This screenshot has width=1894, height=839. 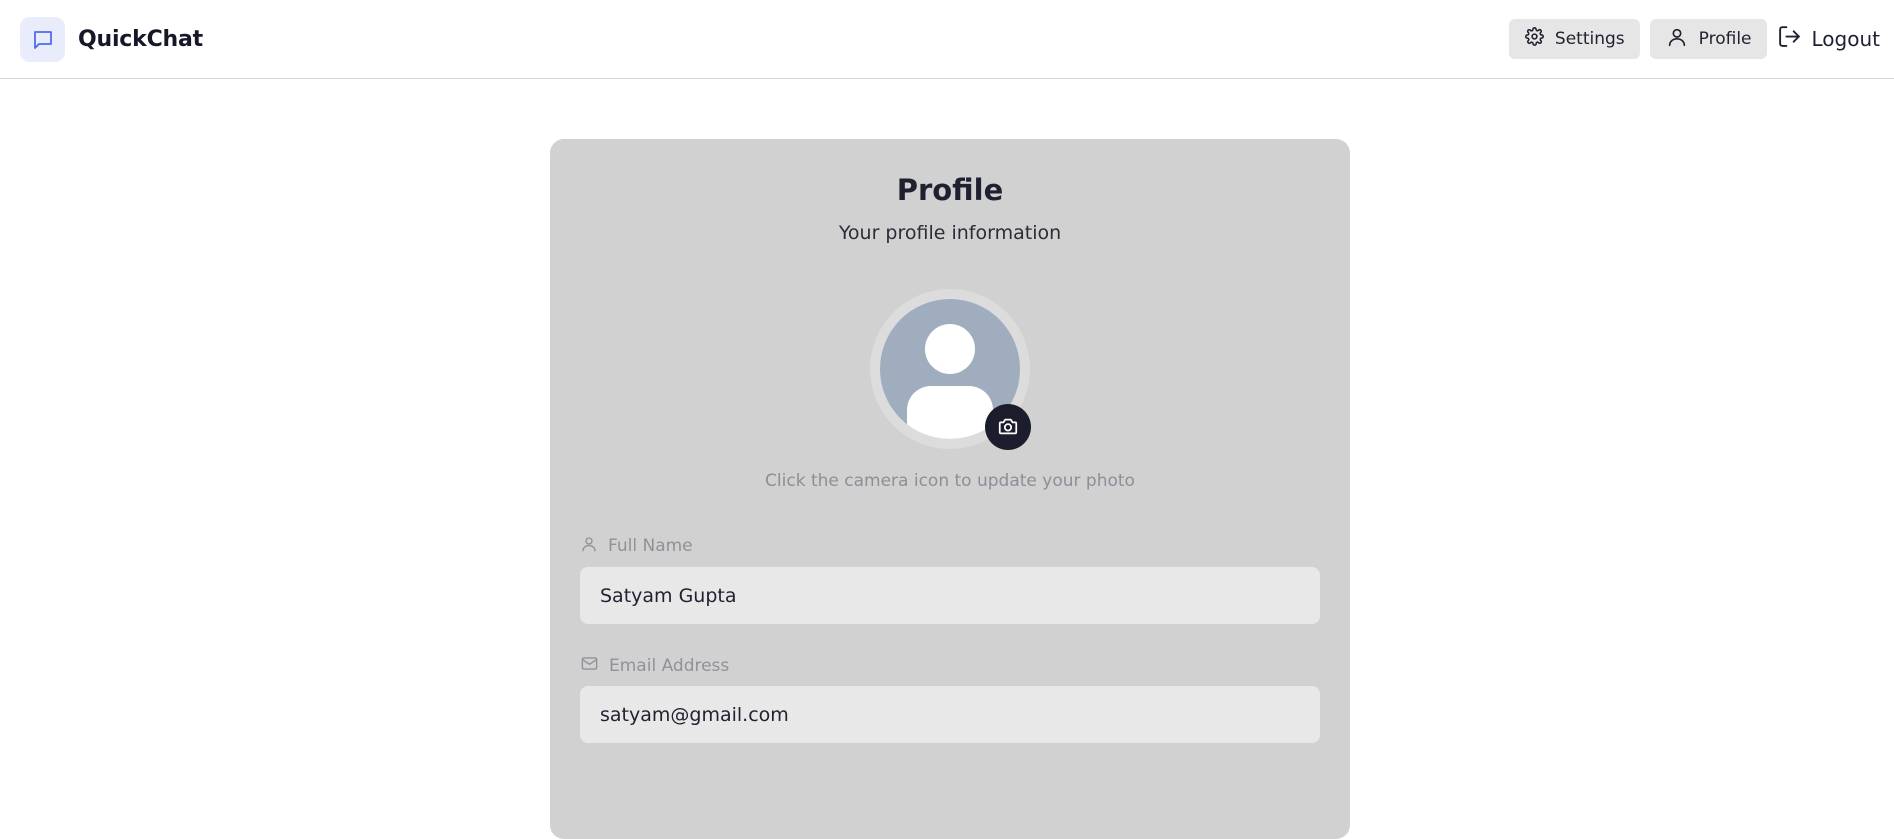 I want to click on logout-button: Logout, so click(x=1828, y=39).